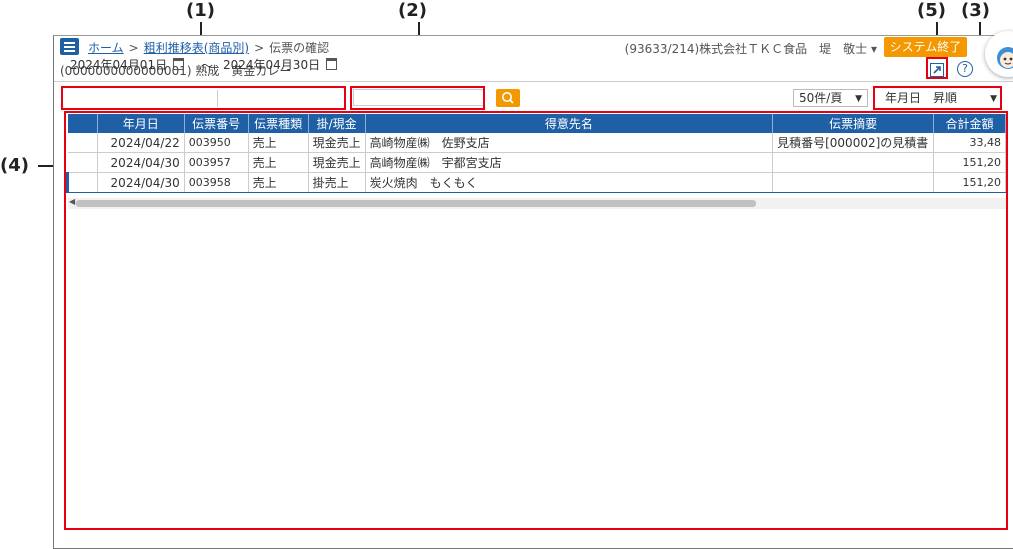 This screenshot has height=549, width=1013. I want to click on company-user-menu: (93633/214)株式会社ＴＫＣ食品 堤 敬士 ▾, so click(751, 48).